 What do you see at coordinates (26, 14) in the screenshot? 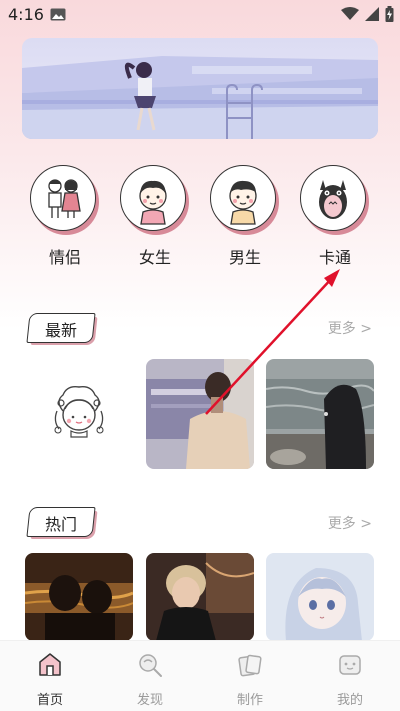
I see `status-time: 4:16` at bounding box center [26, 14].